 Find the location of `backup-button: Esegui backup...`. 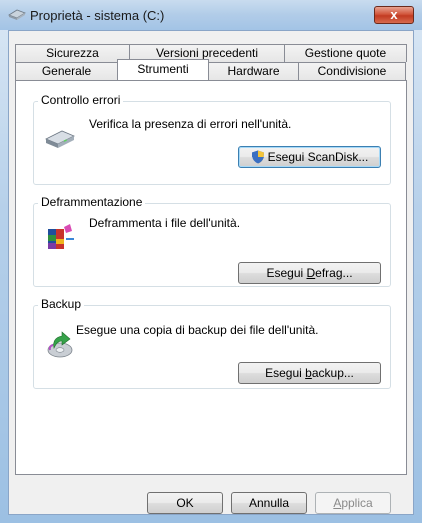

backup-button: Esegui backup... is located at coordinates (309, 373).